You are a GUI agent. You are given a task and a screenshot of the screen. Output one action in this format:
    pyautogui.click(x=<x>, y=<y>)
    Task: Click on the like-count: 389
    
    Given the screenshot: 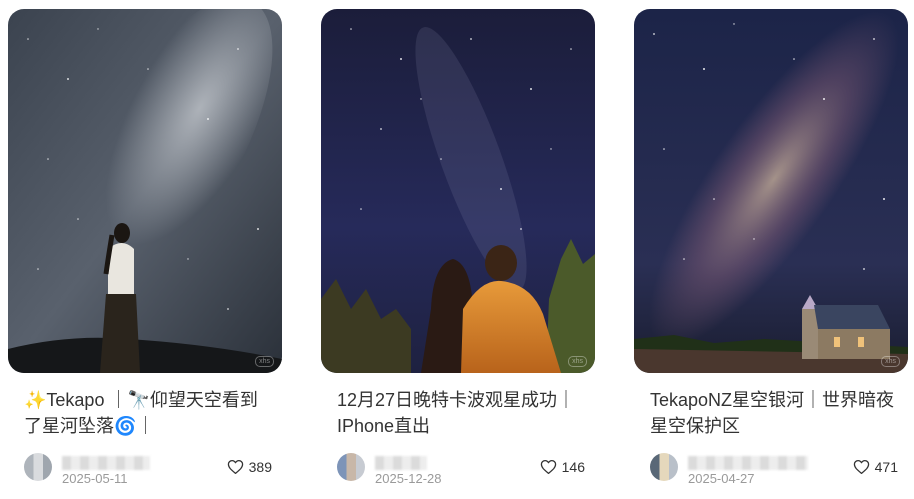 What is the action you would take?
    pyautogui.click(x=260, y=467)
    